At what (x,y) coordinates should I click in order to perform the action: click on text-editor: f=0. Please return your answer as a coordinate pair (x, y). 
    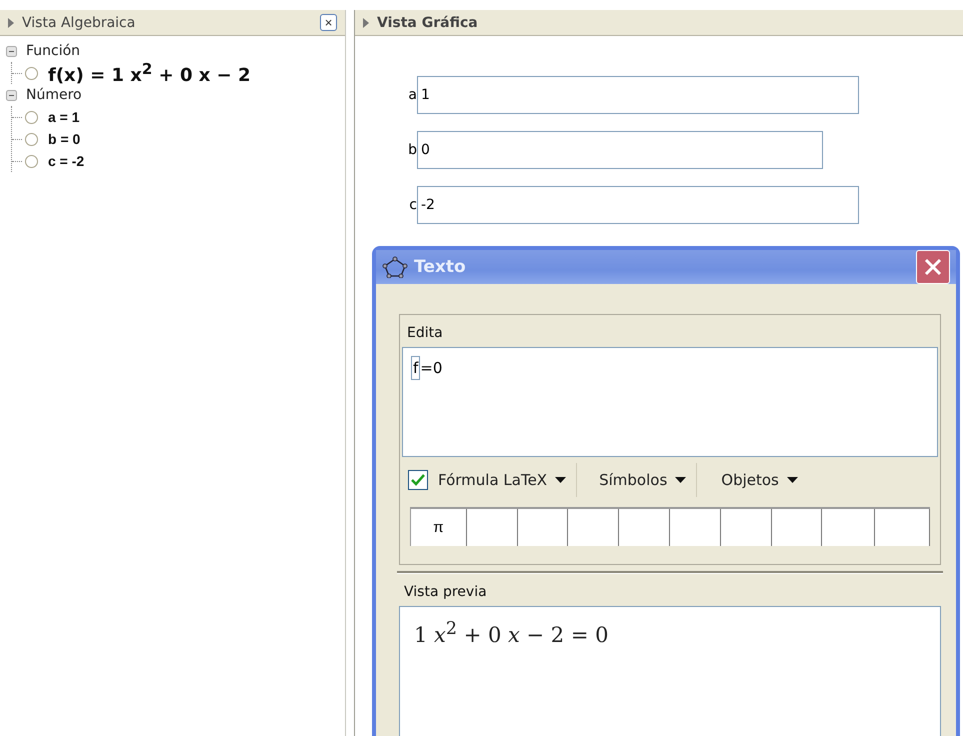
    Looking at the image, I should click on (670, 402).